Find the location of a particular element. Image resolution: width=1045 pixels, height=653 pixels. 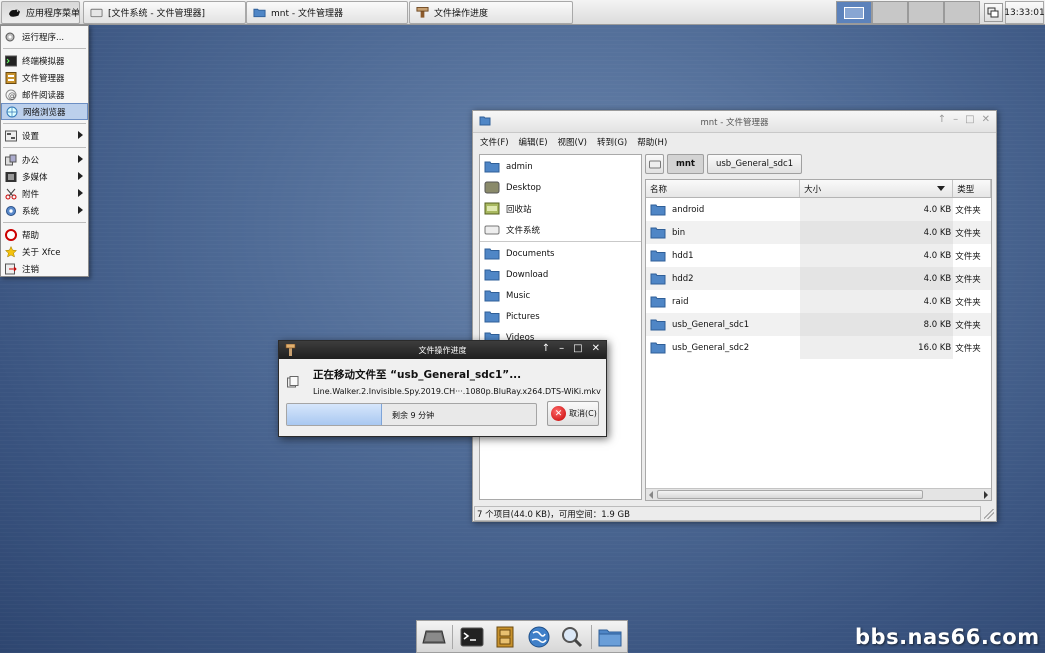

globe-icon is located at coordinates (539, 636).